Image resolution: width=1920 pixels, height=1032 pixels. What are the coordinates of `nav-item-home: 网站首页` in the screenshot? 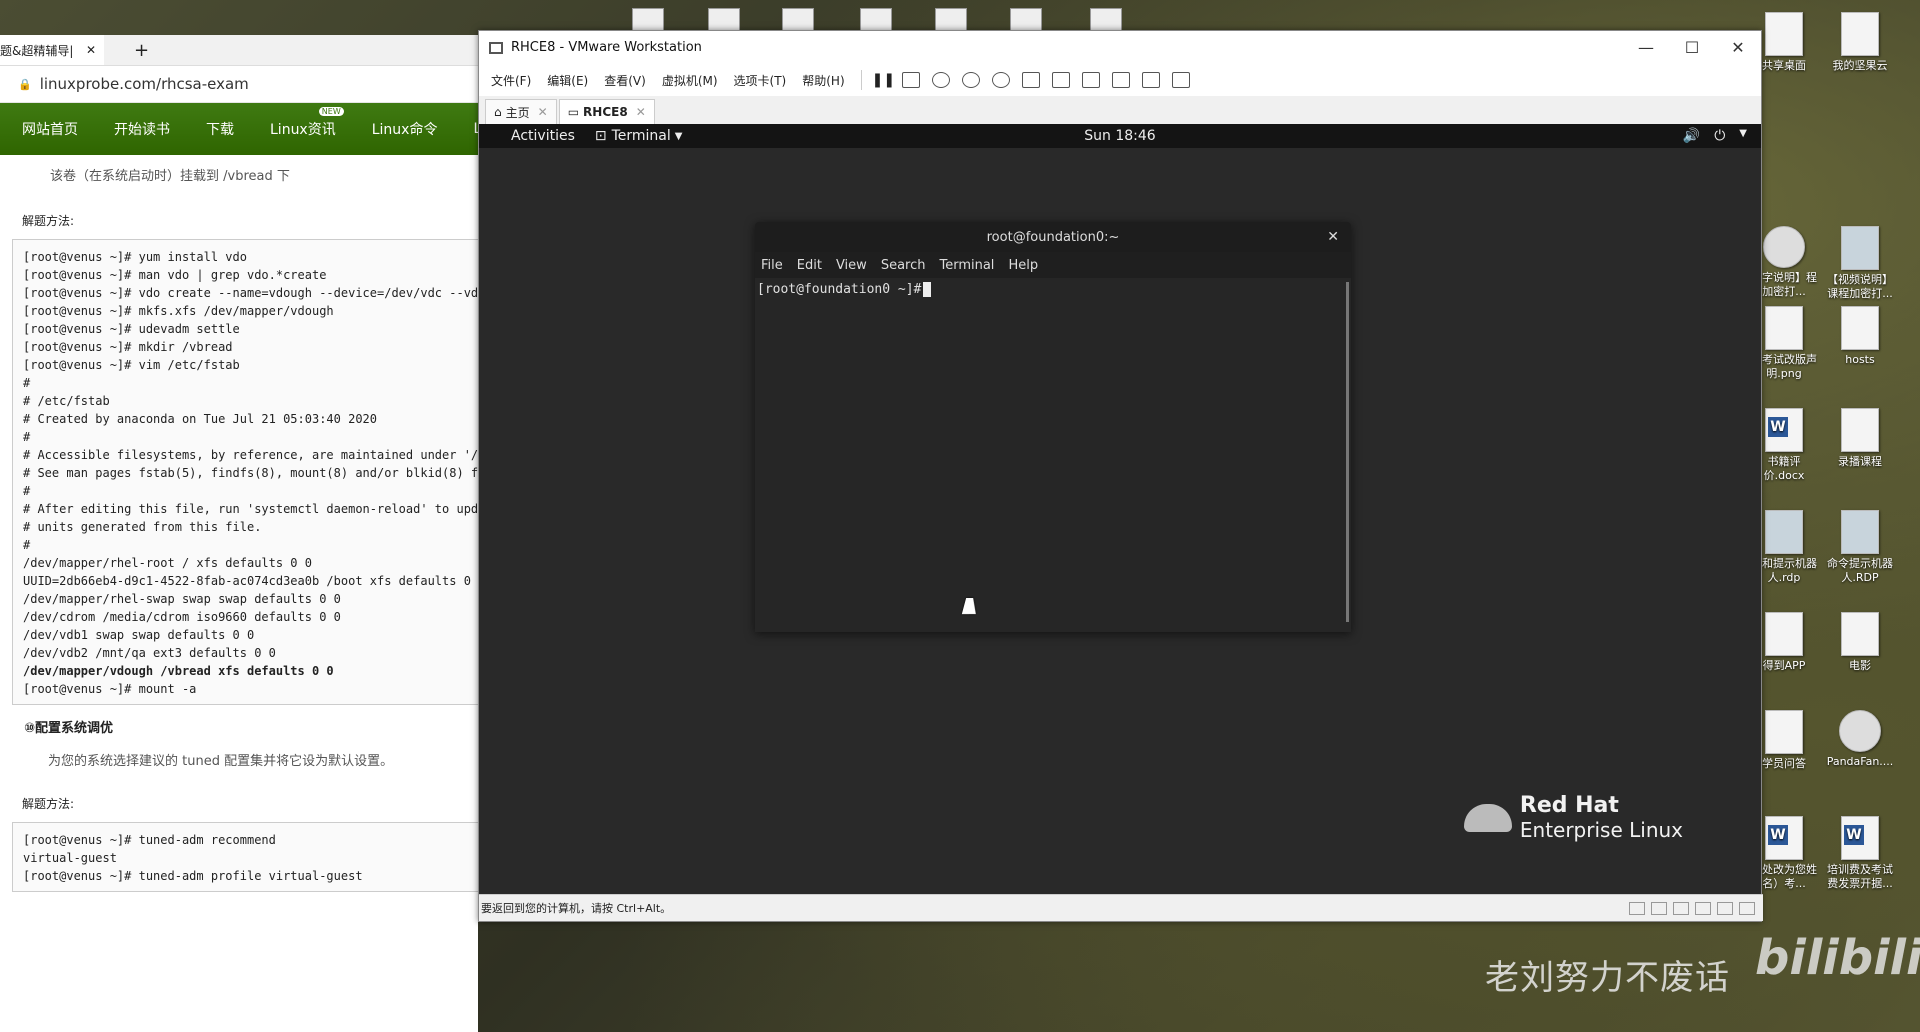 It's located at (46, 129).